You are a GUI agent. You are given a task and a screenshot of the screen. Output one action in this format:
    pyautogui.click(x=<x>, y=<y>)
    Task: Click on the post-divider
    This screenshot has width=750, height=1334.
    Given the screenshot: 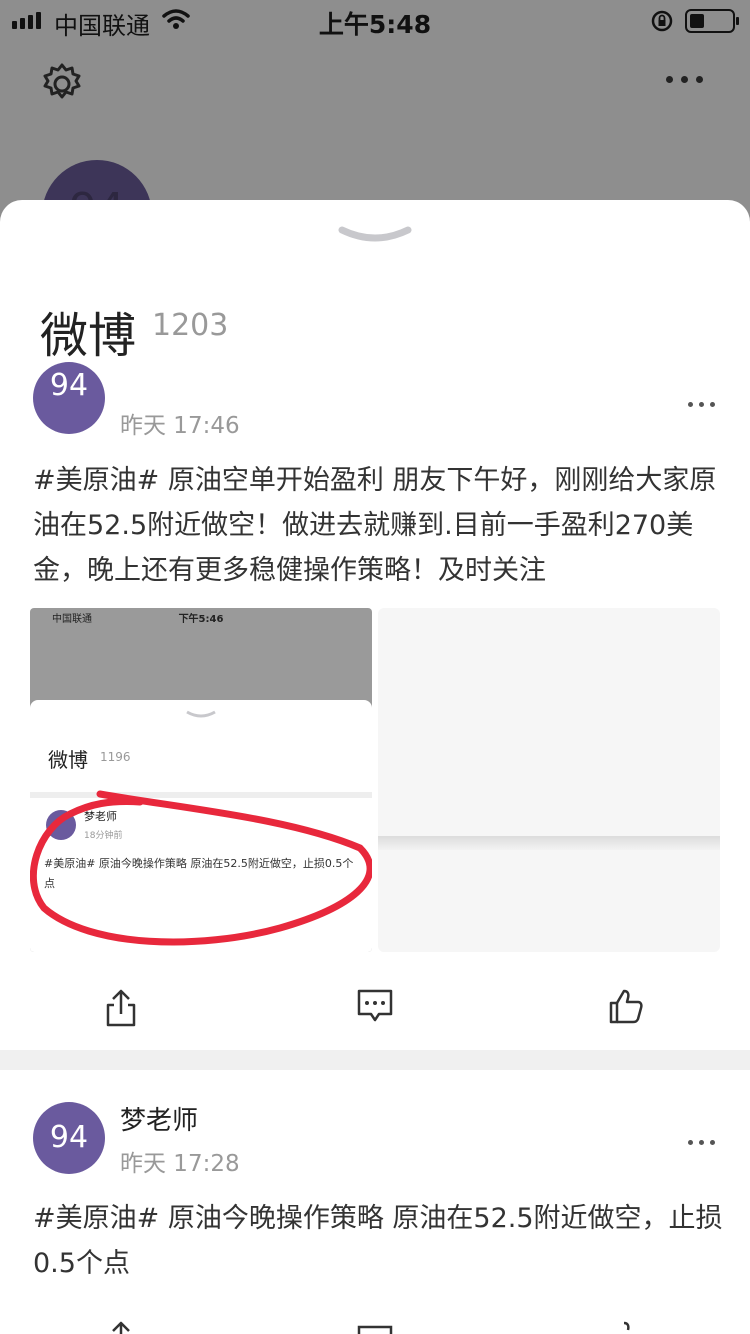 What is the action you would take?
    pyautogui.click(x=375, y=1060)
    